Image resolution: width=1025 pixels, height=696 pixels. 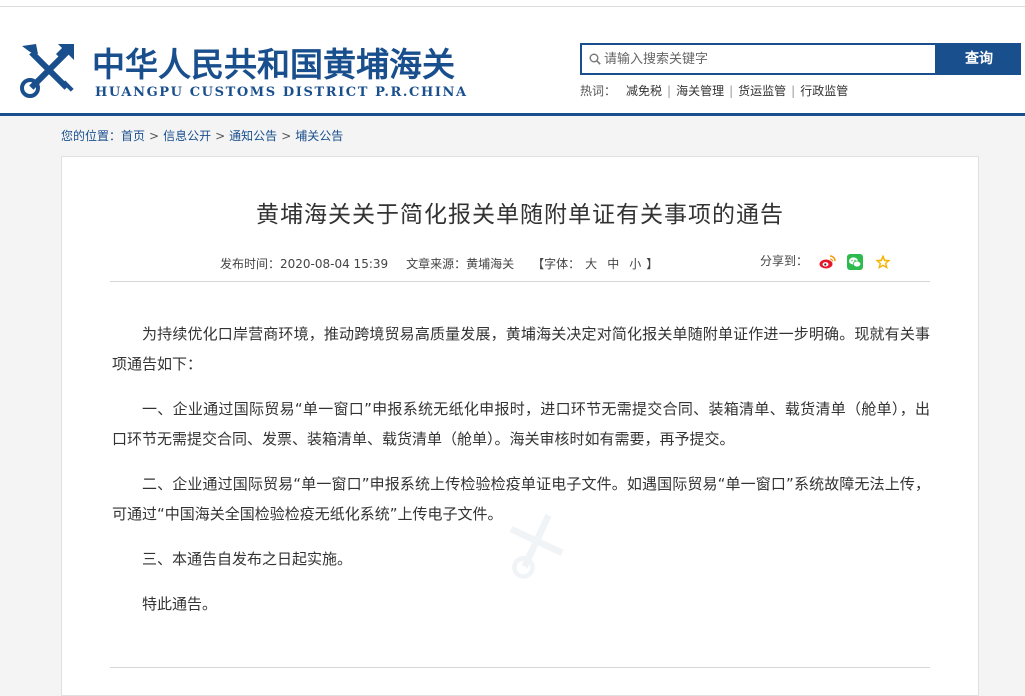 I want to click on breadcrumb-link: 通知公告, so click(x=253, y=136).